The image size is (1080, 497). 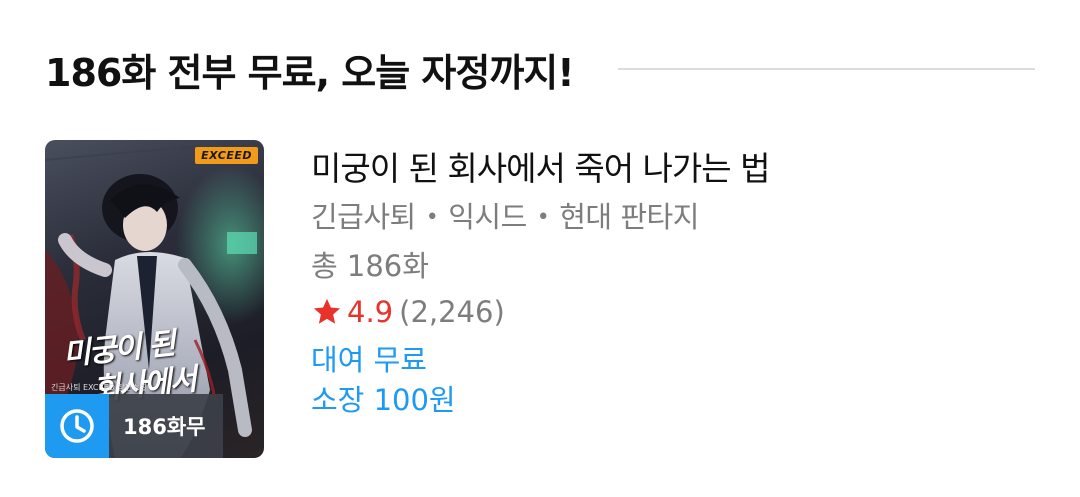 I want to click on purchase-price: 소장 100원, so click(x=383, y=400).